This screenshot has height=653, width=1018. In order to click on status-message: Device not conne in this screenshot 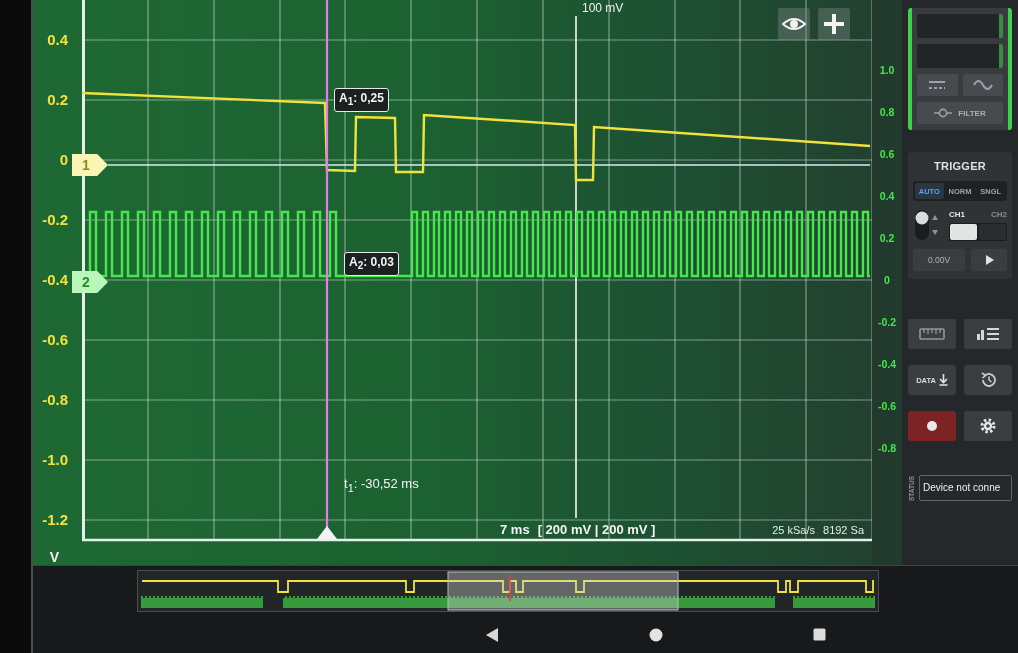, I will do `click(965, 488)`.